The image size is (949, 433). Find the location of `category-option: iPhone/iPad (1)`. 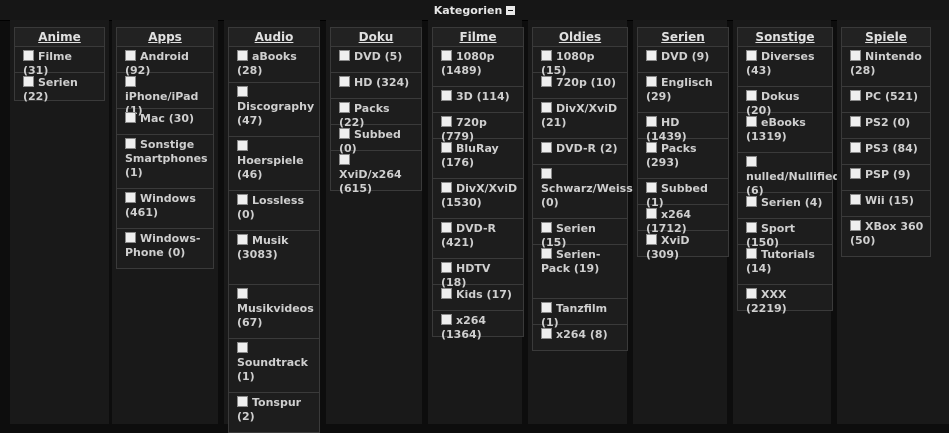

category-option: iPhone/iPad (1) is located at coordinates (165, 95).